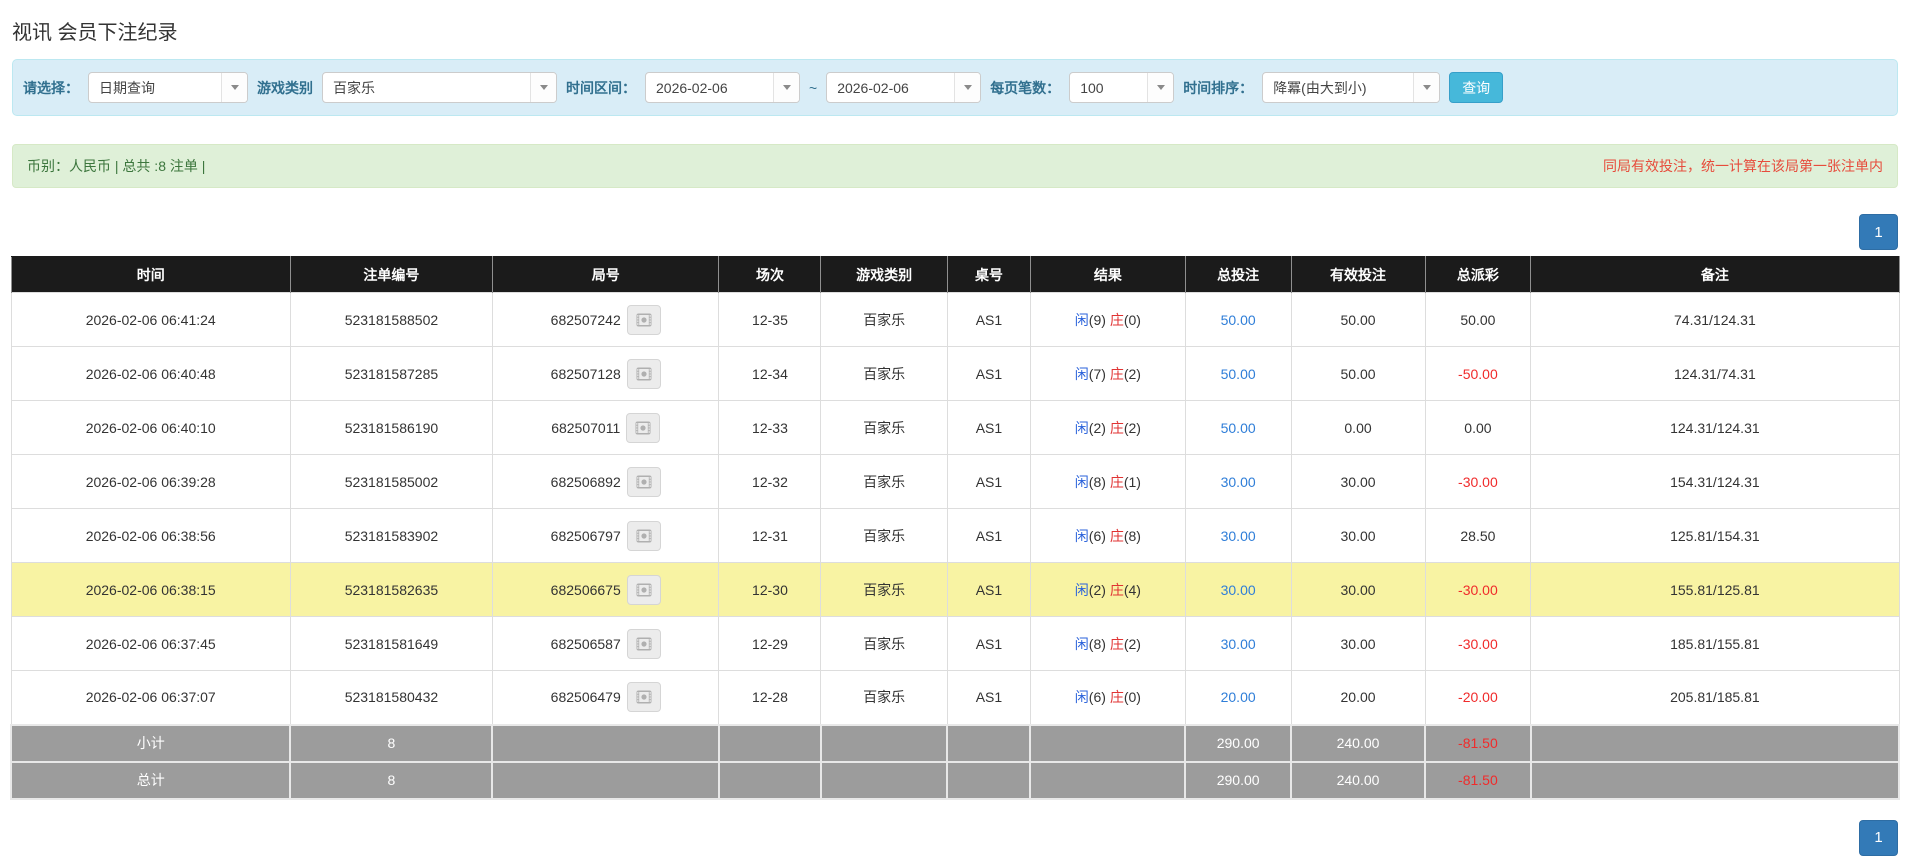 The image size is (1910, 856). Describe the element at coordinates (1715, 274) in the screenshot. I see `header-note: 备注` at that location.